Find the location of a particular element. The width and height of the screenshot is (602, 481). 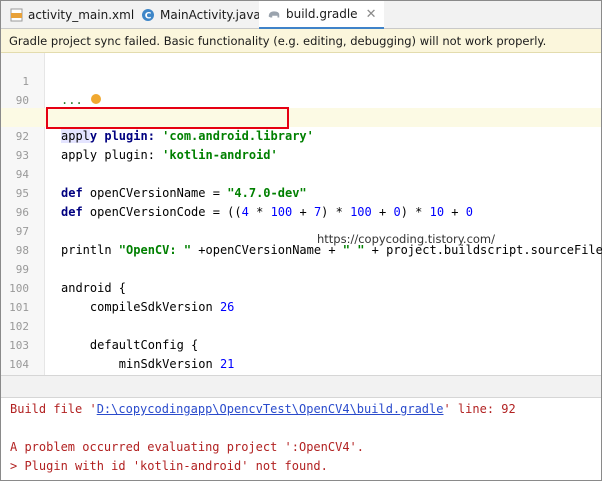

tab-label: build.gradle is located at coordinates (322, 14).